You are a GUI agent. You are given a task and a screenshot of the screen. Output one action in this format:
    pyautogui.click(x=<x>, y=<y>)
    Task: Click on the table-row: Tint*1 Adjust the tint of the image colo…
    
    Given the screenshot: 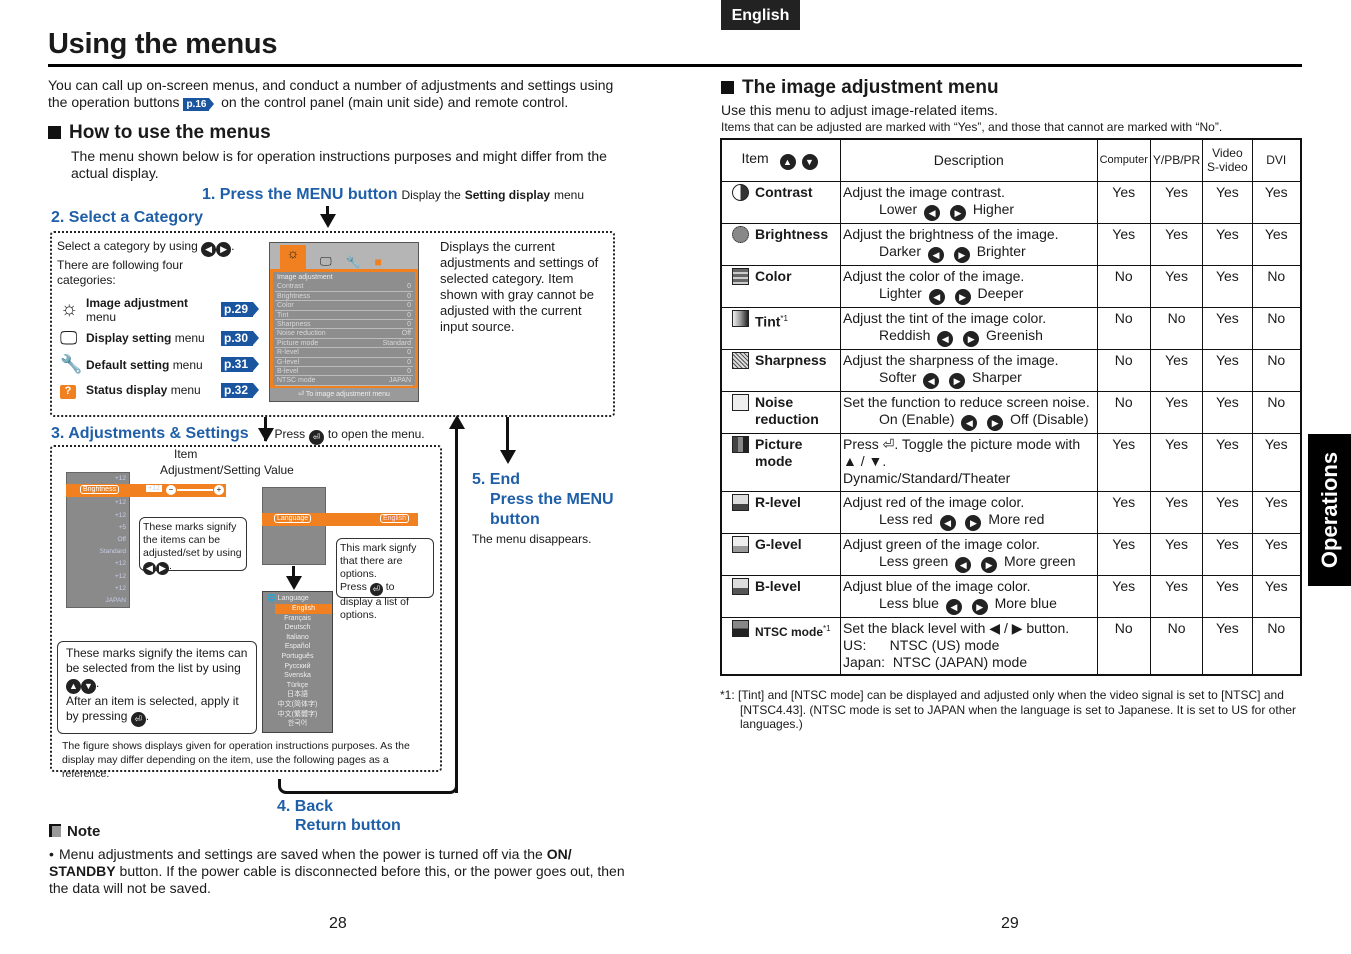 What is the action you would take?
    pyautogui.click(x=1011, y=328)
    